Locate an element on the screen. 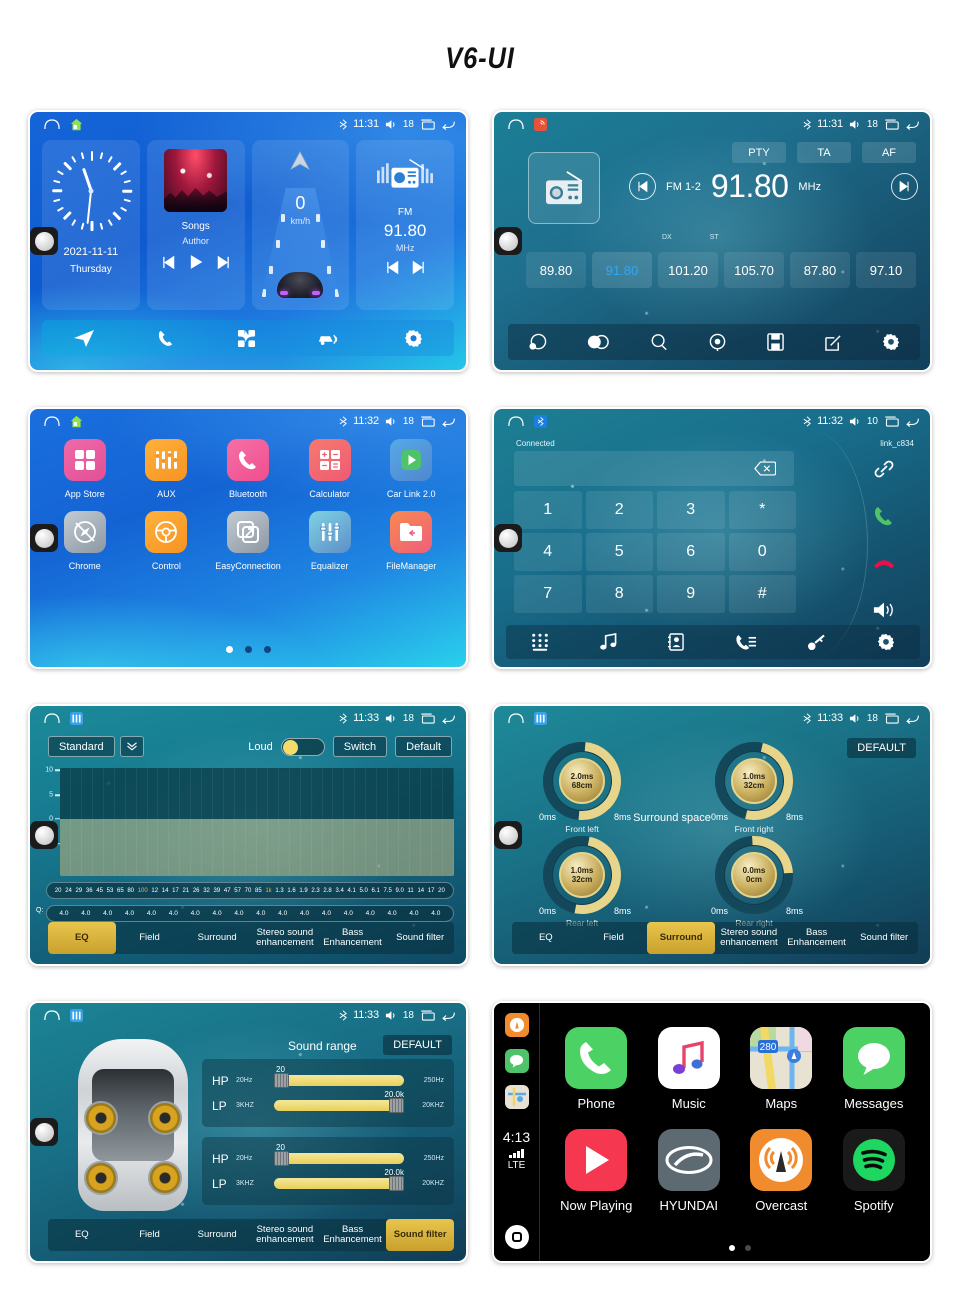 This screenshot has height=1308, width=960. preset-button: 89.80 is located at coordinates (556, 270).